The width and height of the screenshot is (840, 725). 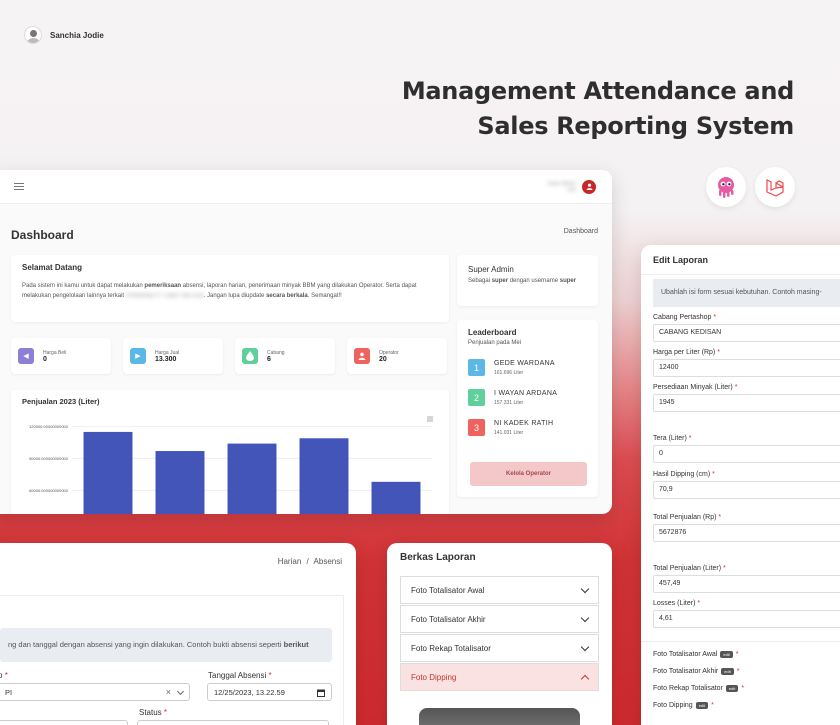 What do you see at coordinates (689, 568) in the screenshot?
I see `field-label: Total Penjualan (Liter) *` at bounding box center [689, 568].